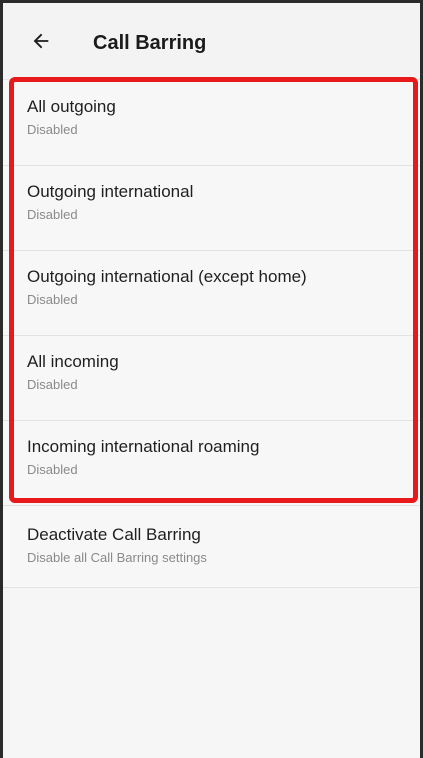 This screenshot has height=758, width=423. What do you see at coordinates (117, 557) in the screenshot?
I see `deactivate-description: Disable all Call Barring settings` at bounding box center [117, 557].